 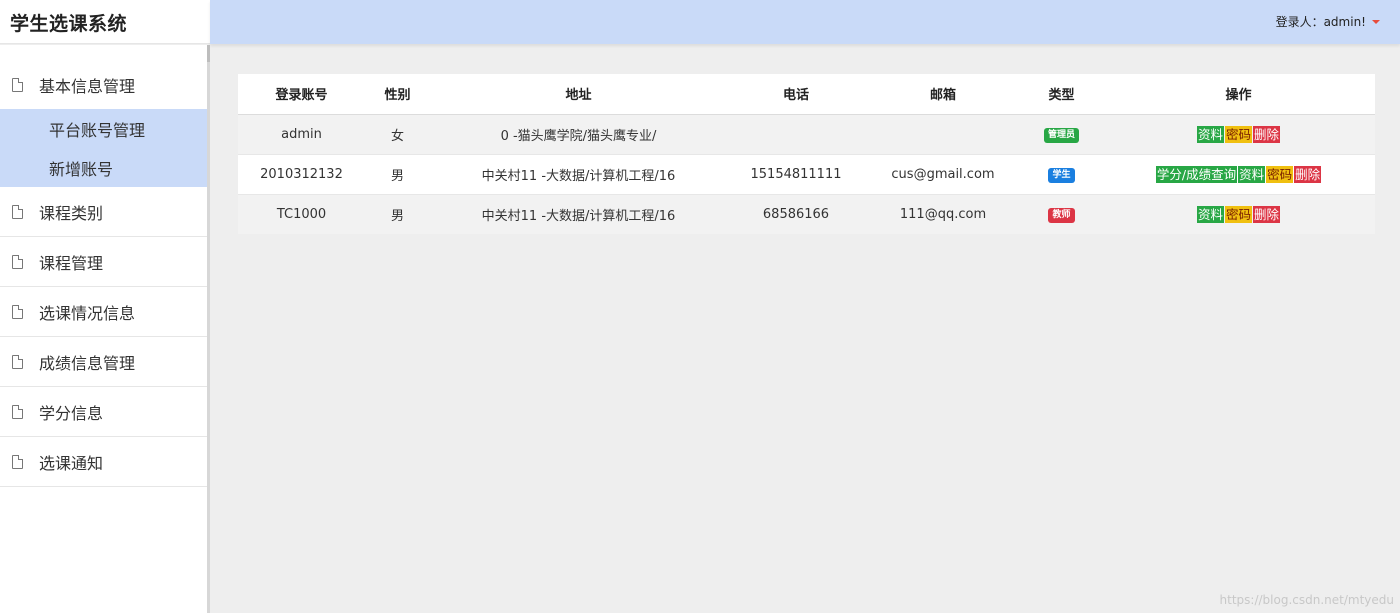 I want to click on type-badge-teacher: 教师, so click(x=1061, y=215).